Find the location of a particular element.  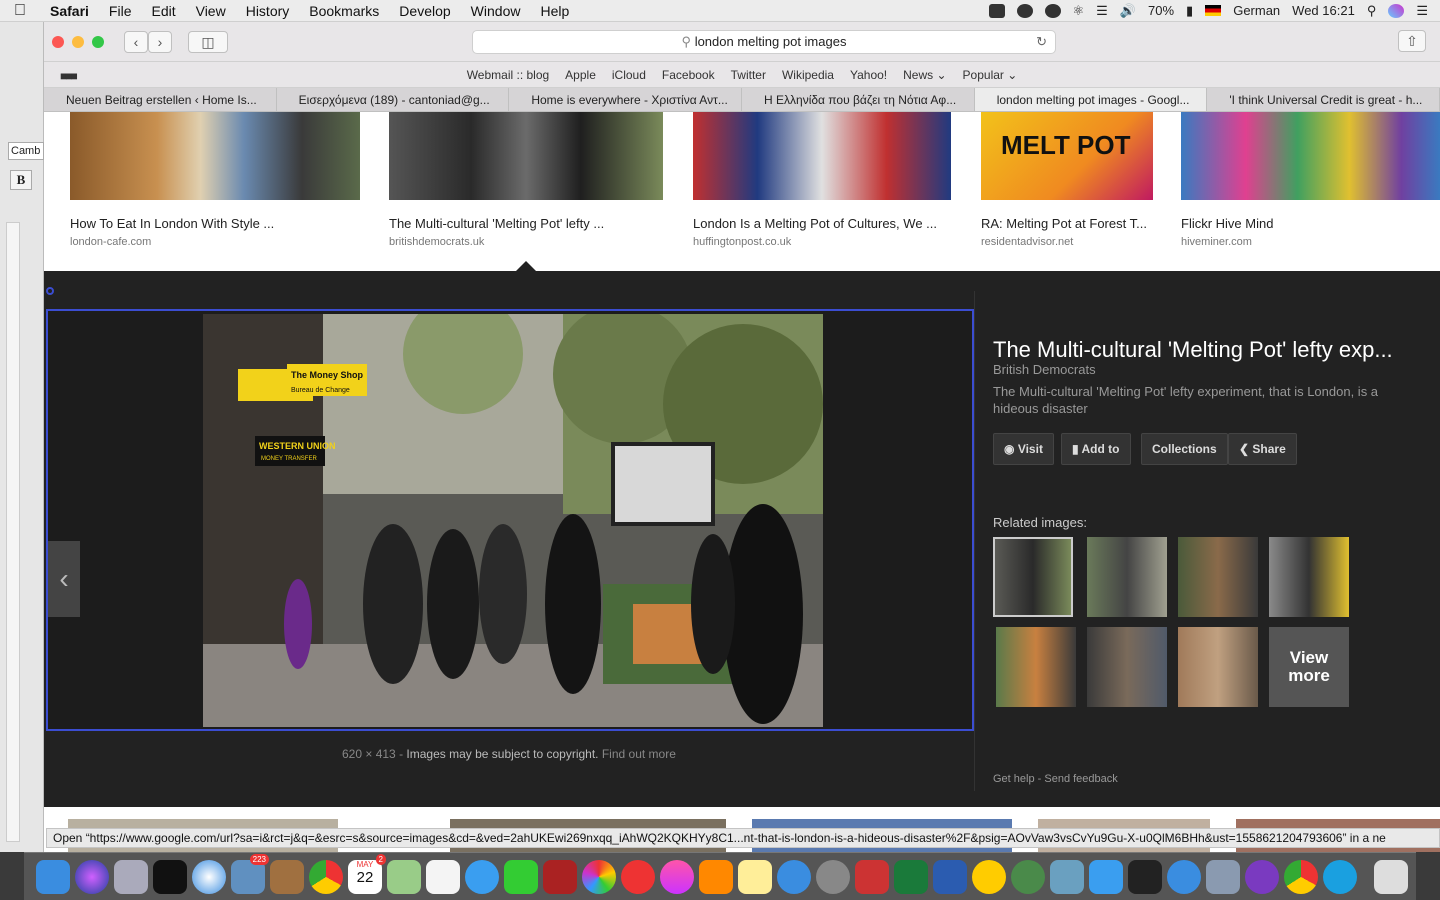

menu-bookmarks: Bookmarks is located at coordinates (344, 11).